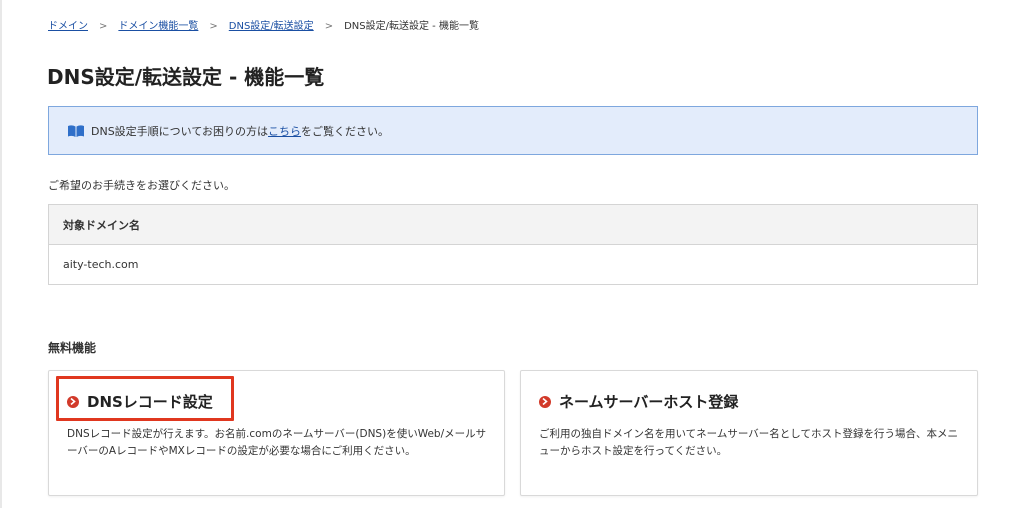 The width and height of the screenshot is (1024, 508). What do you see at coordinates (68, 27) in the screenshot?
I see `breadcrumb-link-domain: ドメイン` at bounding box center [68, 27].